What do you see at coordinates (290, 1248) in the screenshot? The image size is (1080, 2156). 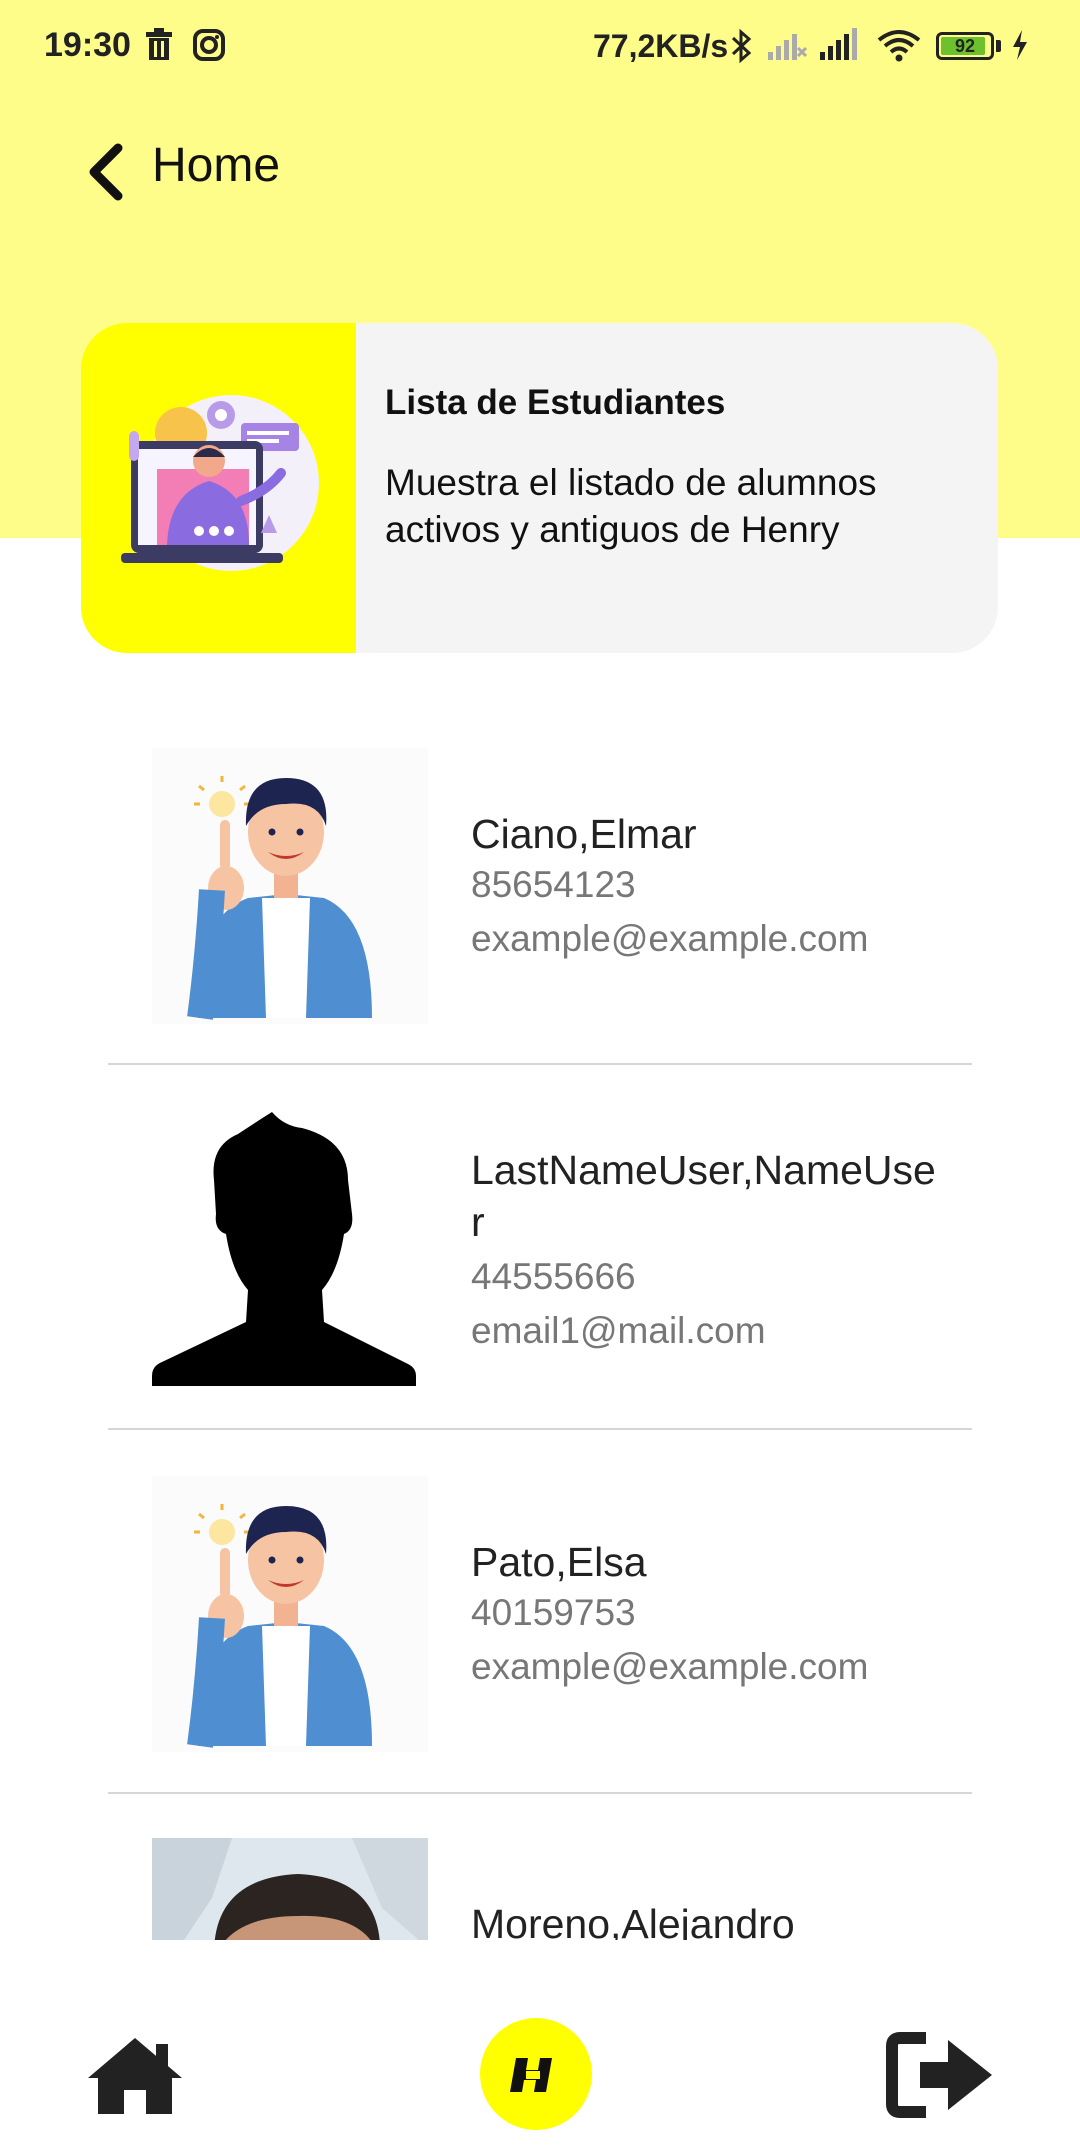 I see `silhouette-avatar` at bounding box center [290, 1248].